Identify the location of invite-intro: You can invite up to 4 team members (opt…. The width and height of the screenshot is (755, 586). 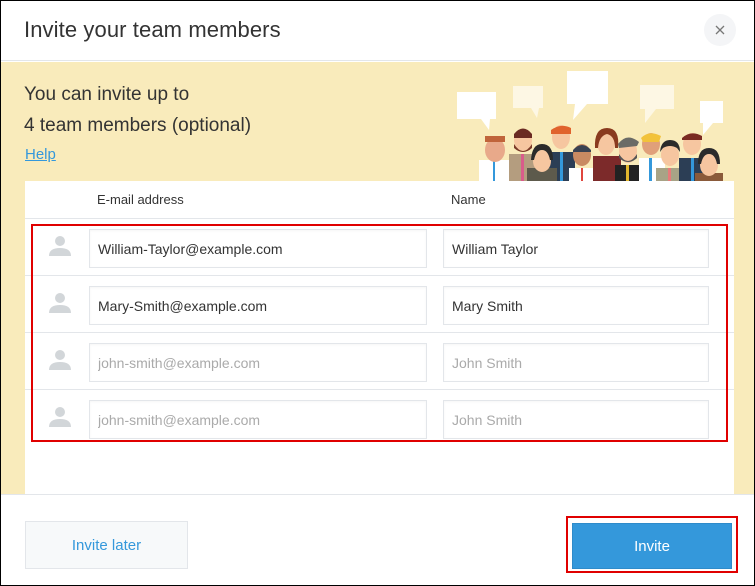
(137, 110).